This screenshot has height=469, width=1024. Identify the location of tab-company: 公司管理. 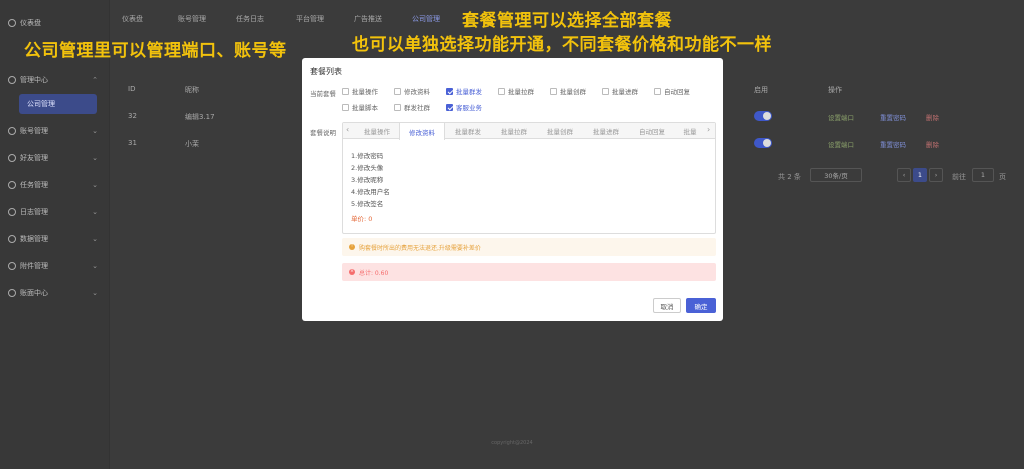
(426, 19).